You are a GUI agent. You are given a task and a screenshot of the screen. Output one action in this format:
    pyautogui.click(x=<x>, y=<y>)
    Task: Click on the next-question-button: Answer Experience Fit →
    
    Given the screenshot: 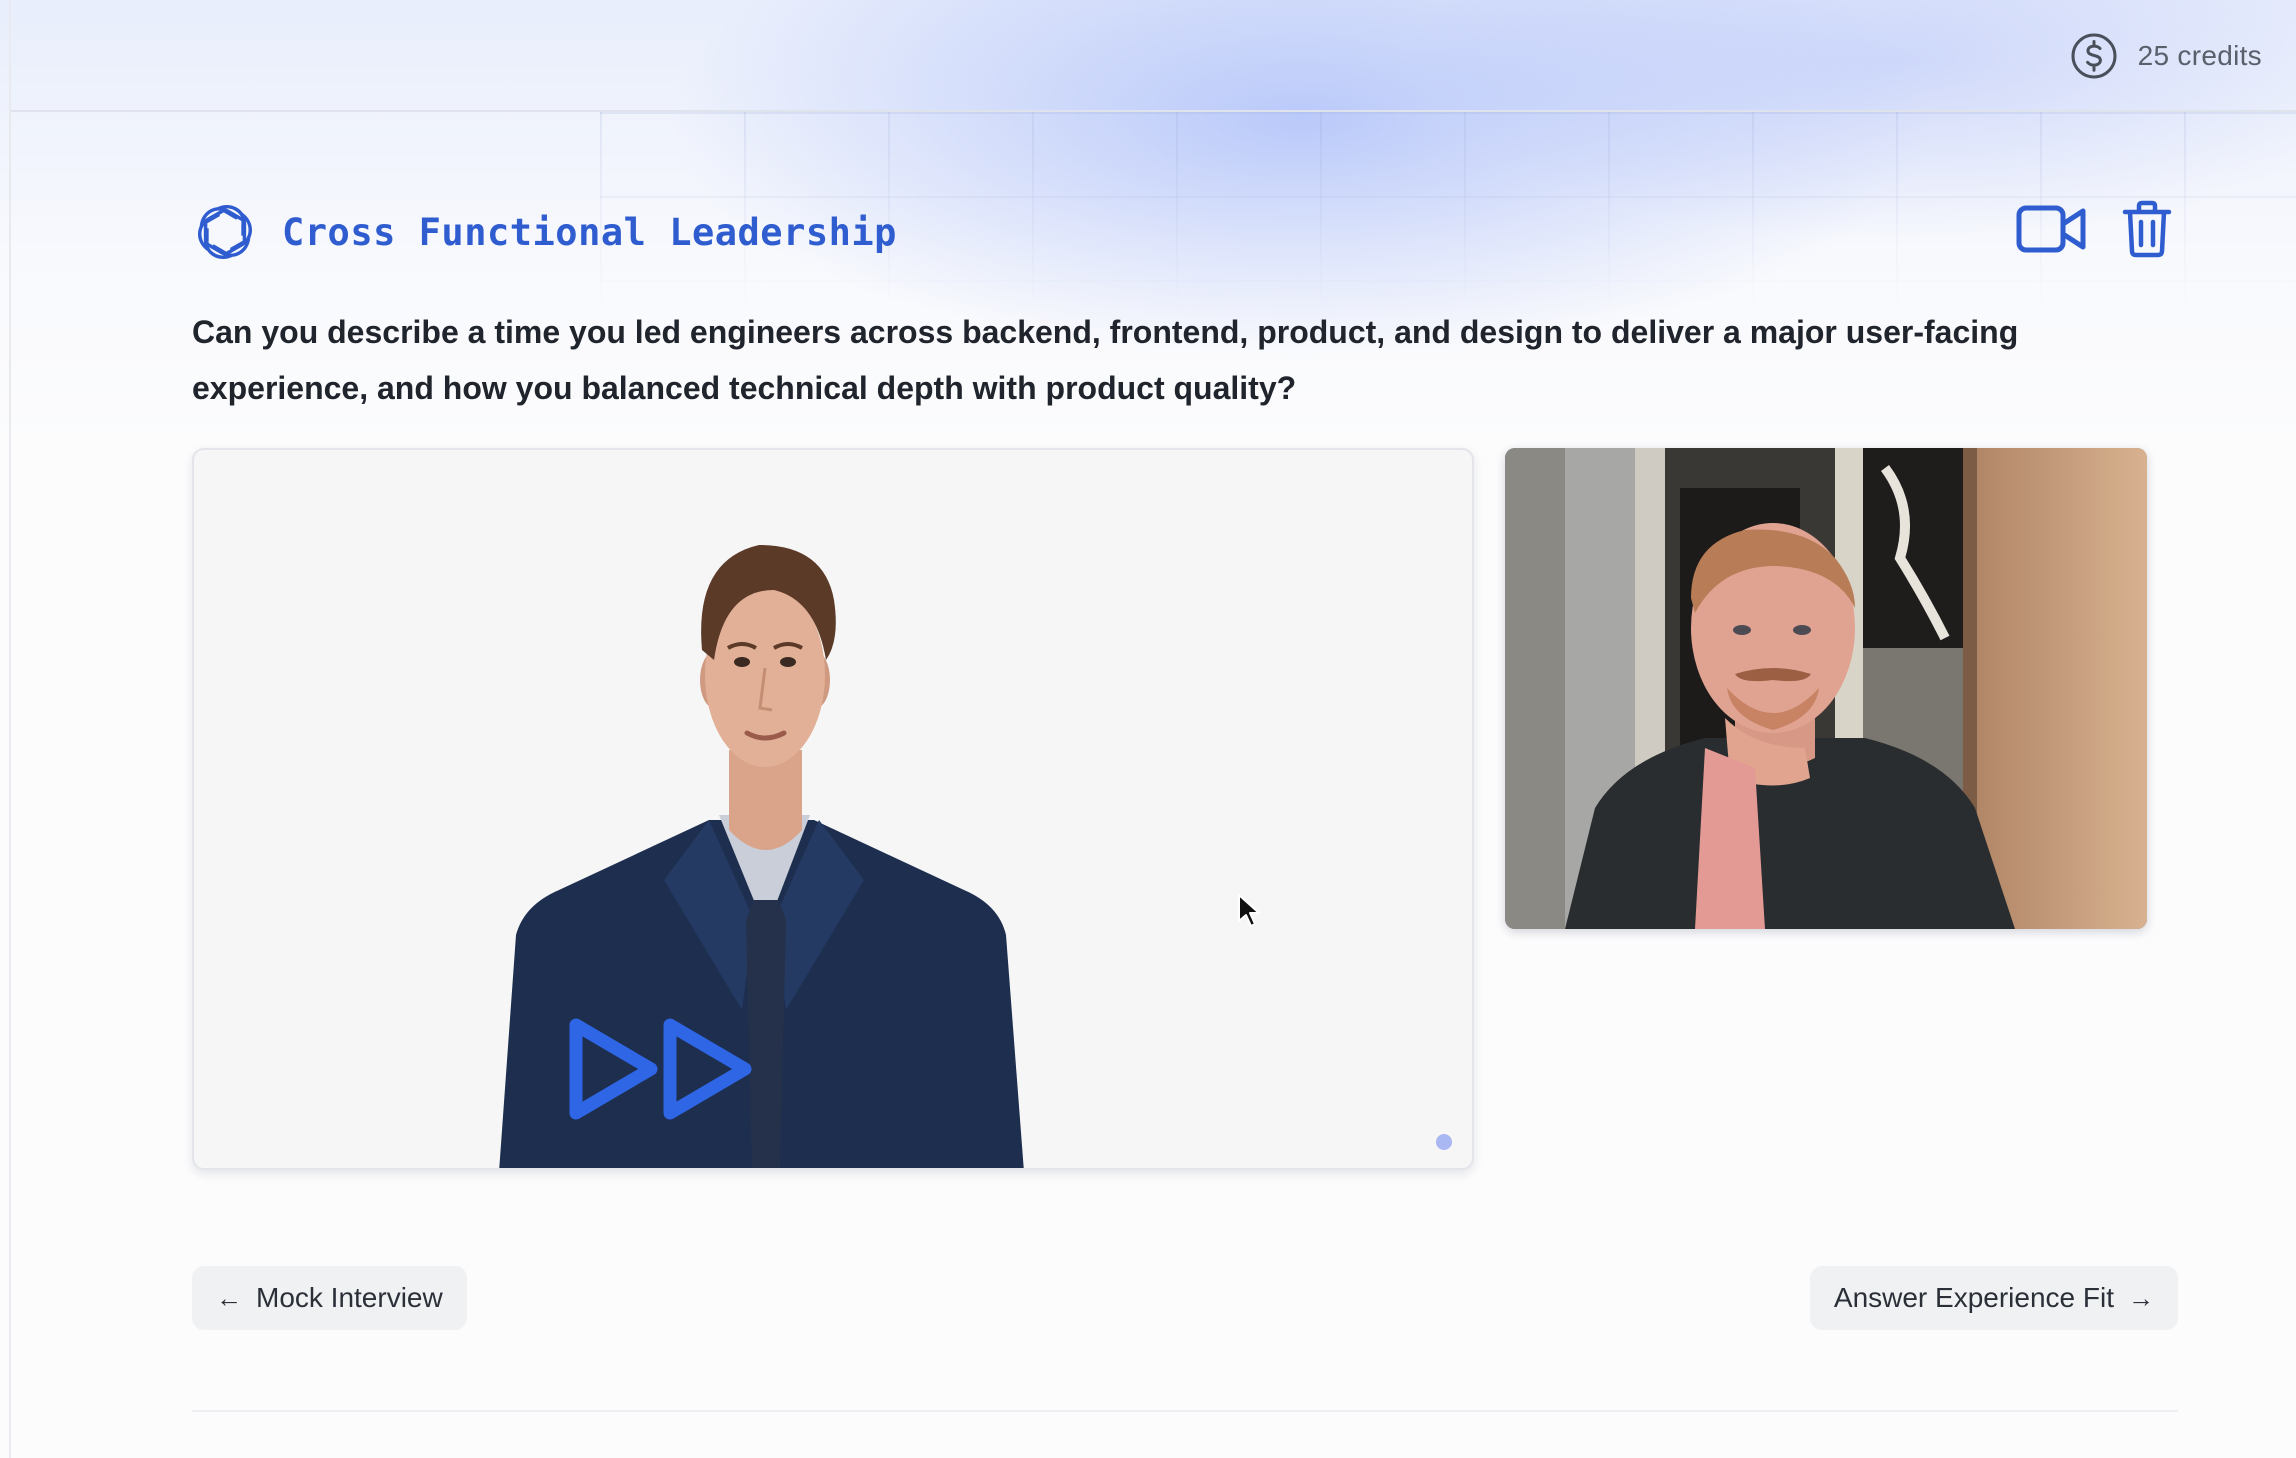 What is the action you would take?
    pyautogui.click(x=1993, y=1298)
    